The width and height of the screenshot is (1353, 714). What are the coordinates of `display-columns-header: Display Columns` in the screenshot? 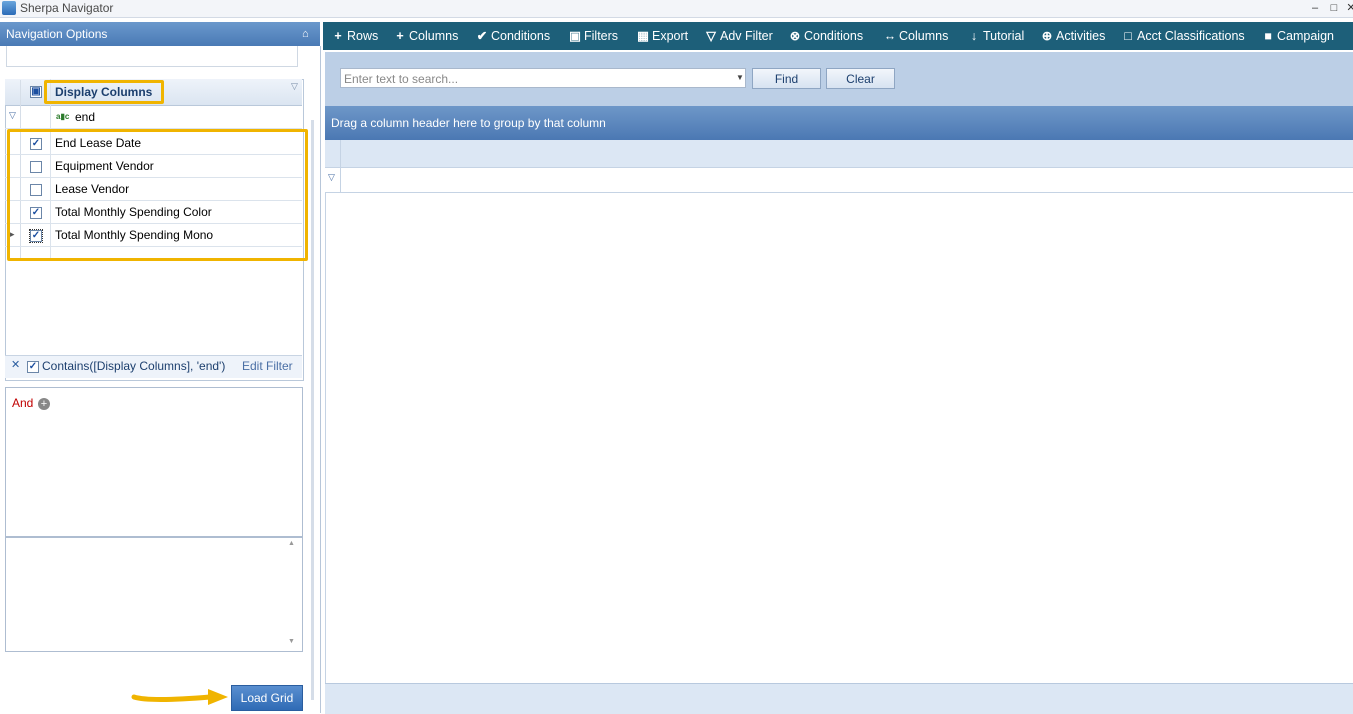 It's located at (103, 92).